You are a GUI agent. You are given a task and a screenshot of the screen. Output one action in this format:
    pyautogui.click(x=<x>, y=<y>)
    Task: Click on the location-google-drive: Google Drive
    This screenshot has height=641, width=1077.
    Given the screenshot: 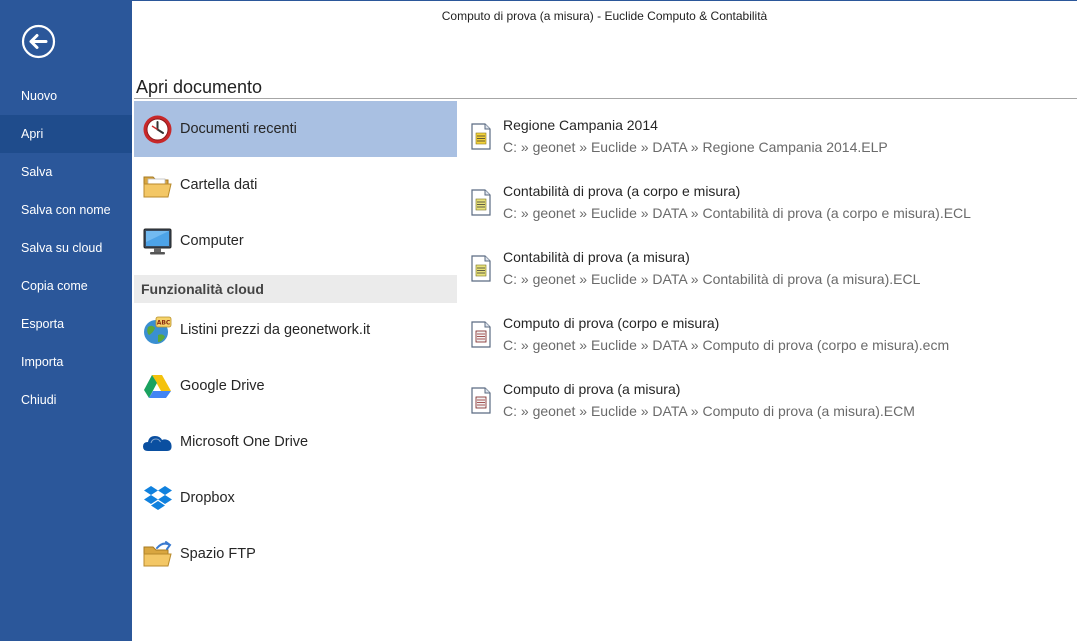 What is the action you would take?
    pyautogui.click(x=295, y=386)
    